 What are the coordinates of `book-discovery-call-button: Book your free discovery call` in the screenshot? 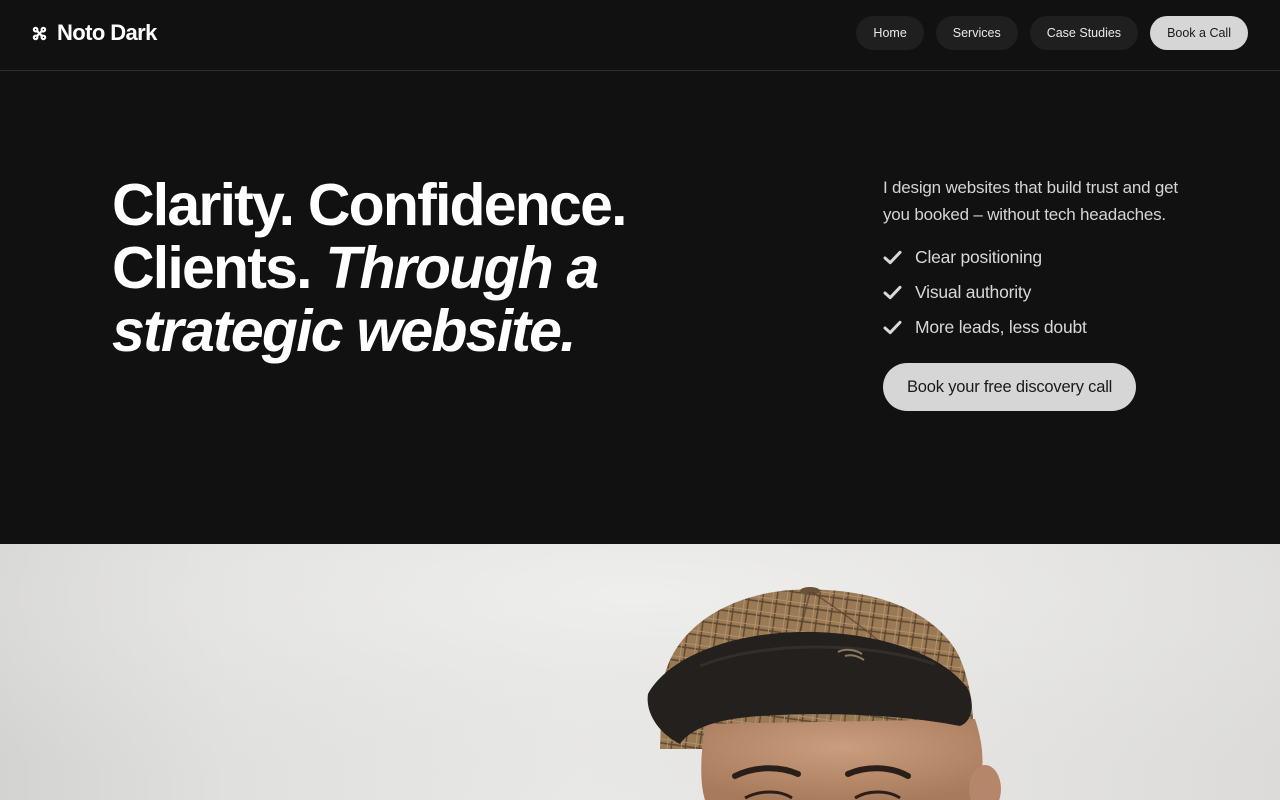 It's located at (1010, 387).